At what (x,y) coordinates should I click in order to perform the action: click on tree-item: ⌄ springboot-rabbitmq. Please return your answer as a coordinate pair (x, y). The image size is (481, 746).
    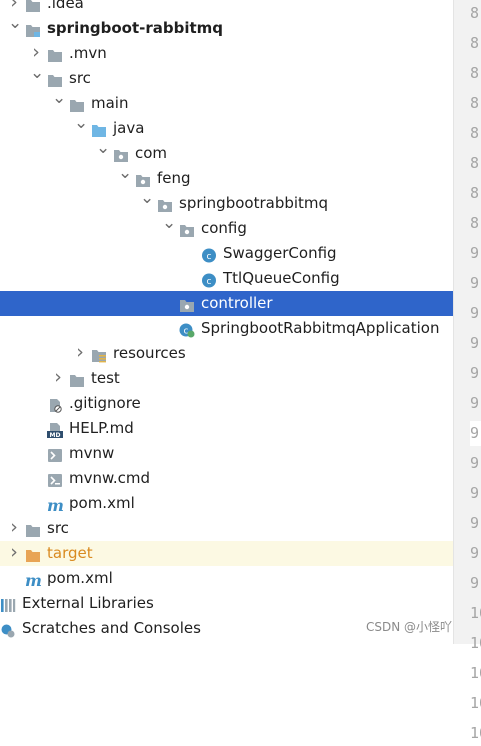
    Looking at the image, I should click on (226, 28).